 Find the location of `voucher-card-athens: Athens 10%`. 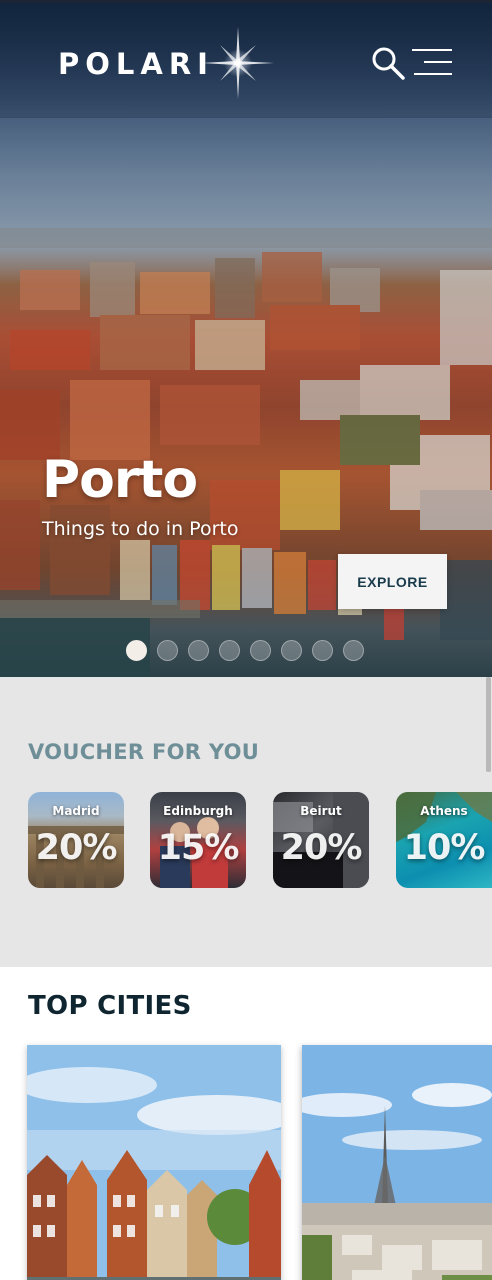

voucher-card-athens: Athens 10% is located at coordinates (444, 840).